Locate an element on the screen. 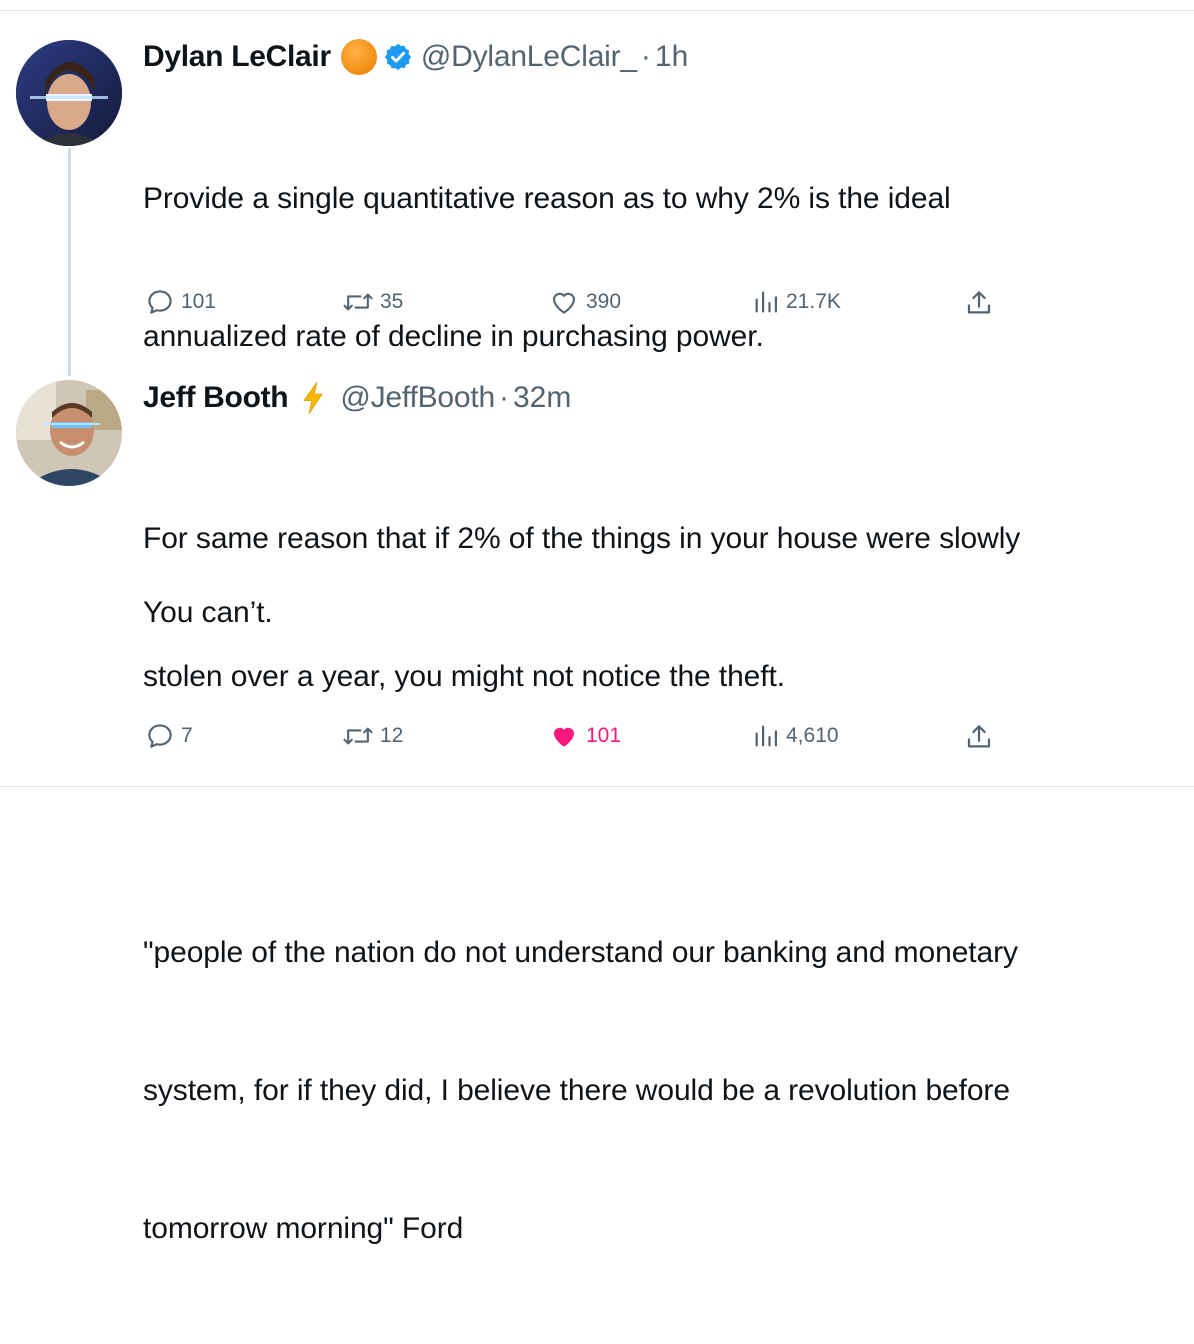 The width and height of the screenshot is (1194, 1344). author-name: Jeff Booth is located at coordinates (216, 398).